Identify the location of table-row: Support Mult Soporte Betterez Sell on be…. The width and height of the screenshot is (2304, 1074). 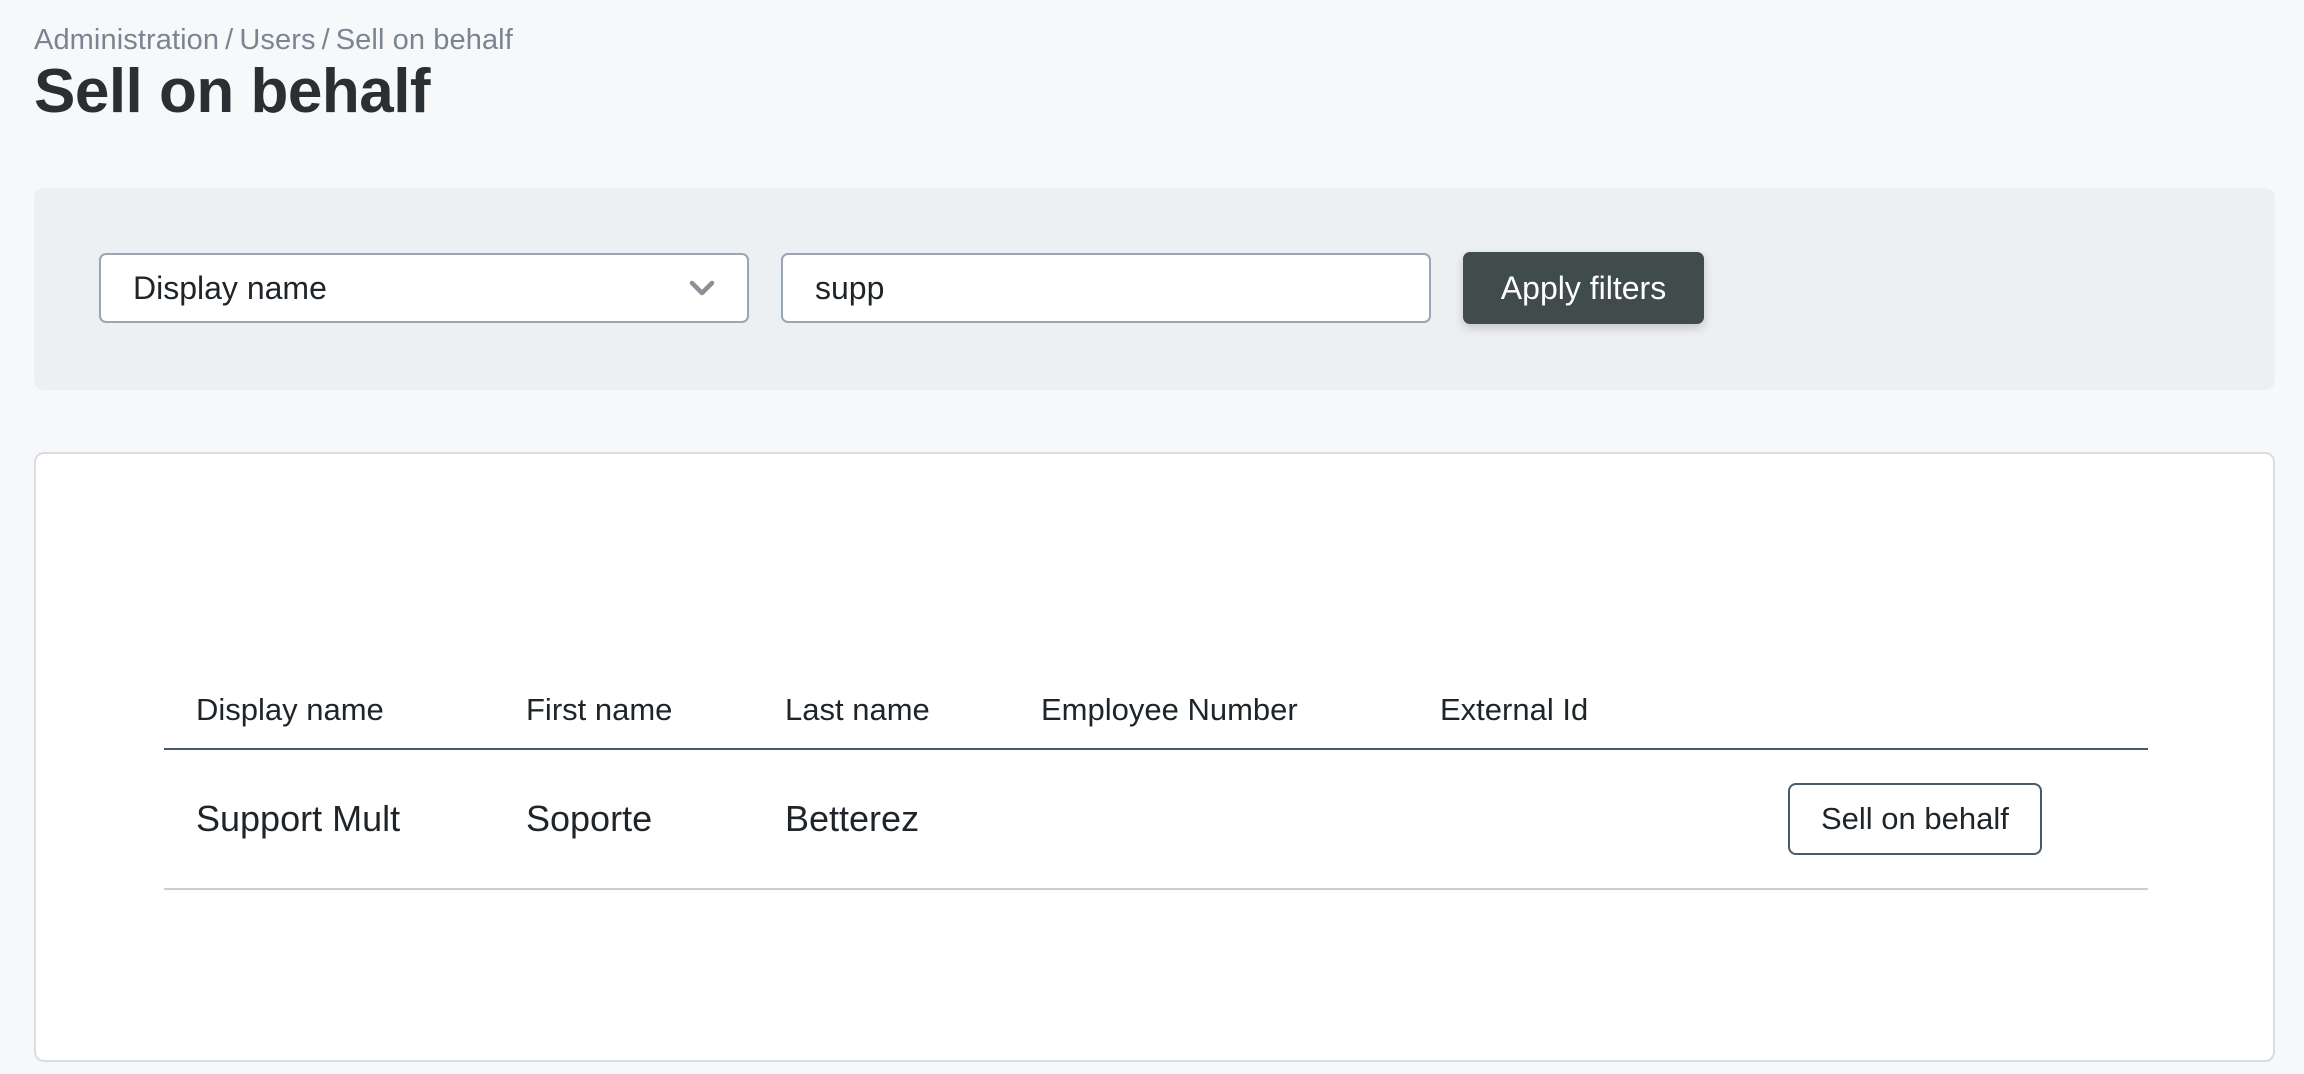
(1156, 819).